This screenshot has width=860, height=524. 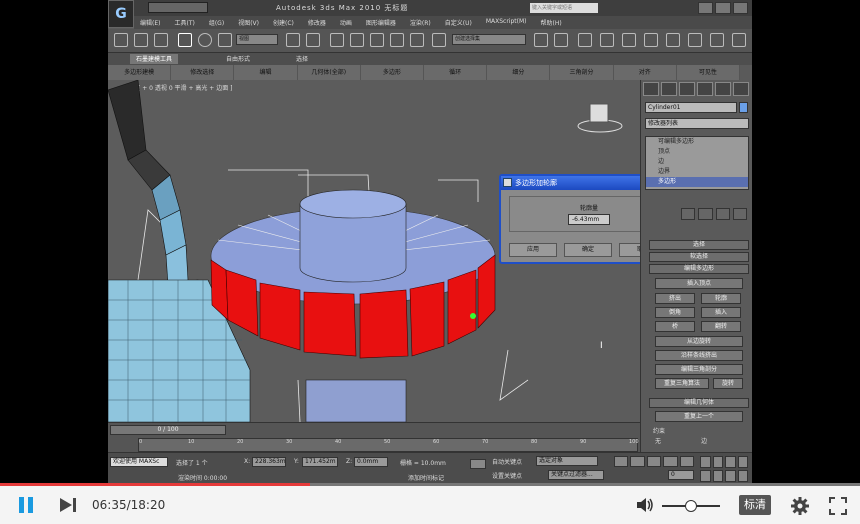 What do you see at coordinates (721, 326) in the screenshot?
I see `flip-button: 翻转` at bounding box center [721, 326].